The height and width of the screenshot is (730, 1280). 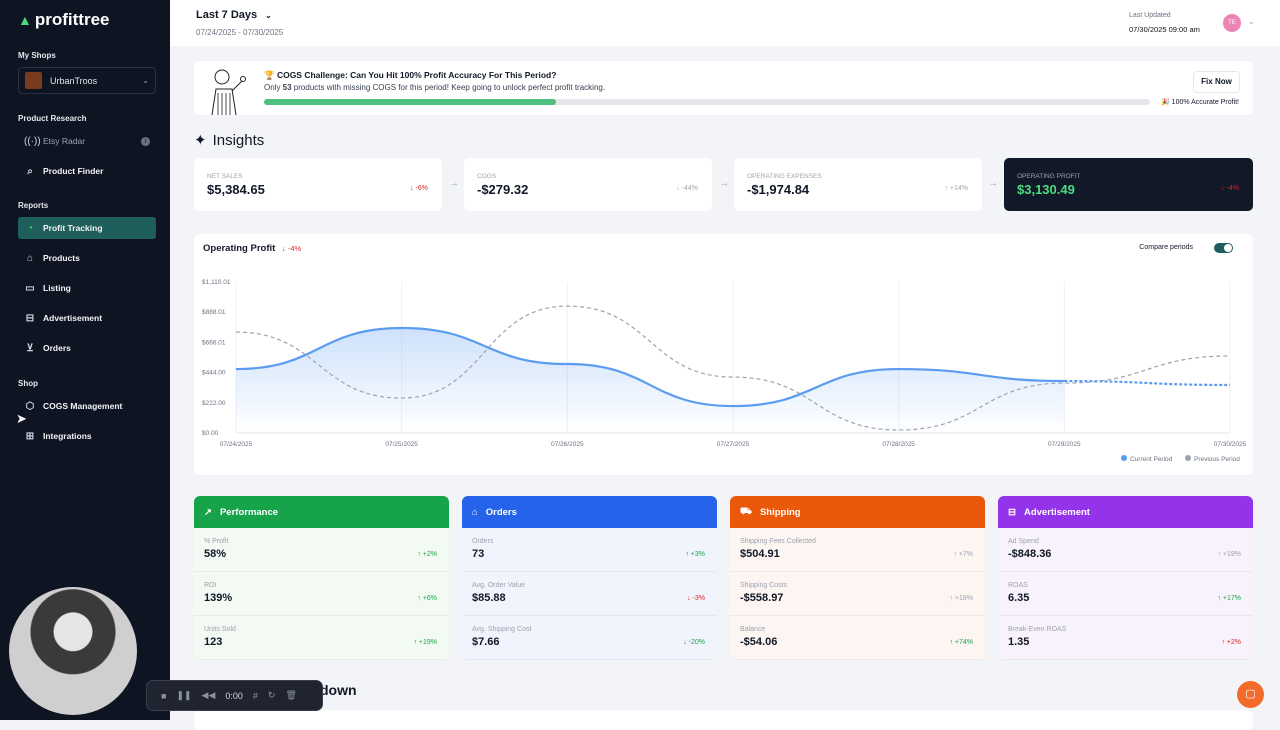 I want to click on sparkle-icon: ✦, so click(x=200, y=140).